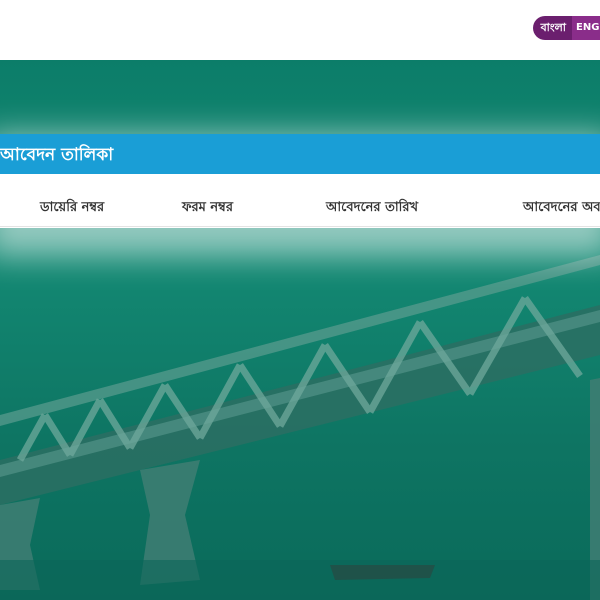  Describe the element at coordinates (300, 226) in the screenshot. I see `divider` at that location.